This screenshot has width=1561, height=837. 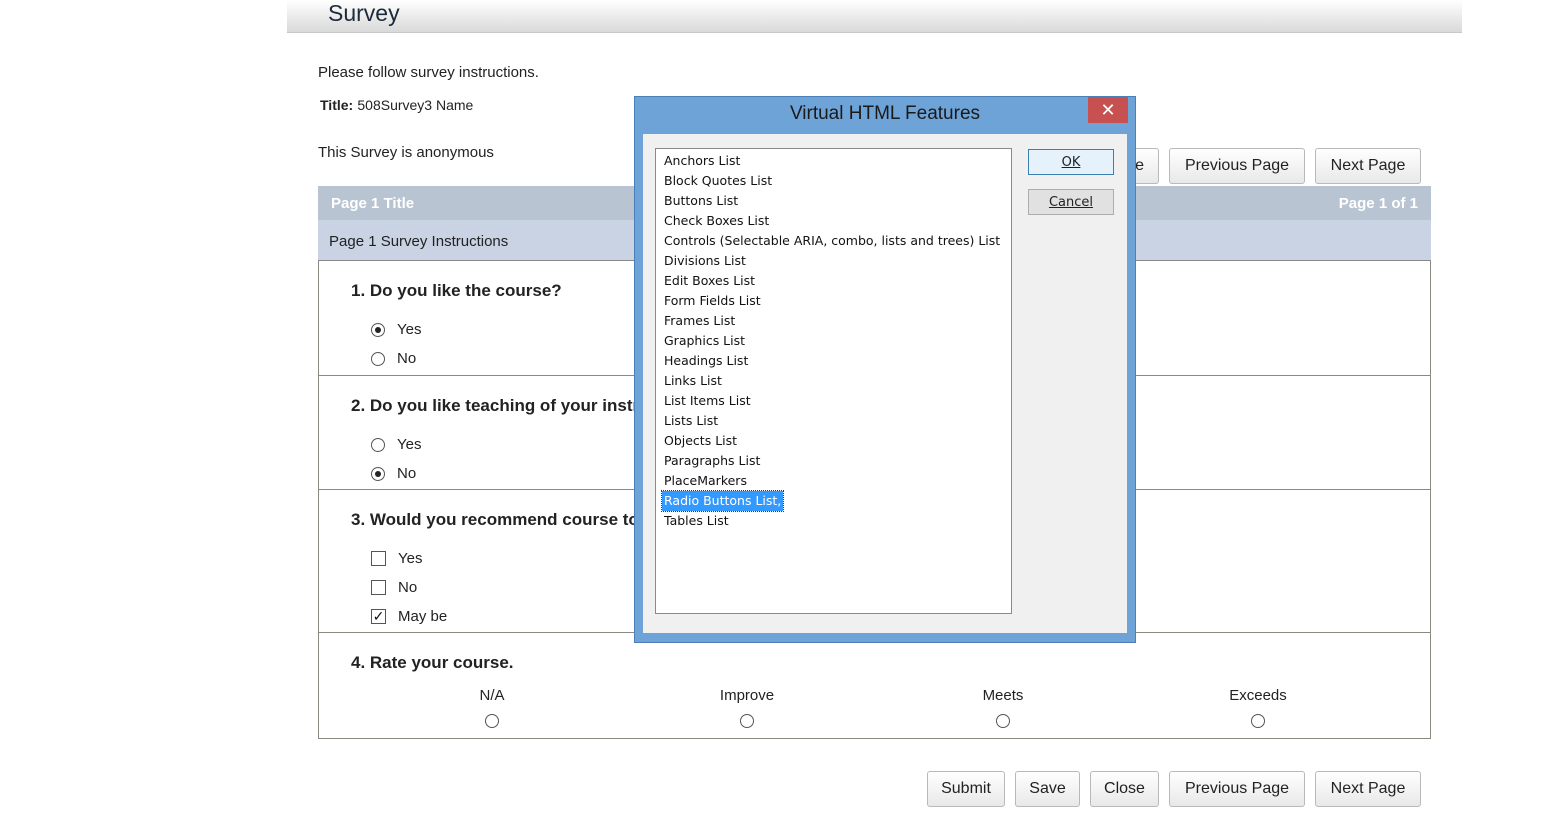 What do you see at coordinates (718, 181) in the screenshot?
I see `listbox-item: Block Quotes List` at bounding box center [718, 181].